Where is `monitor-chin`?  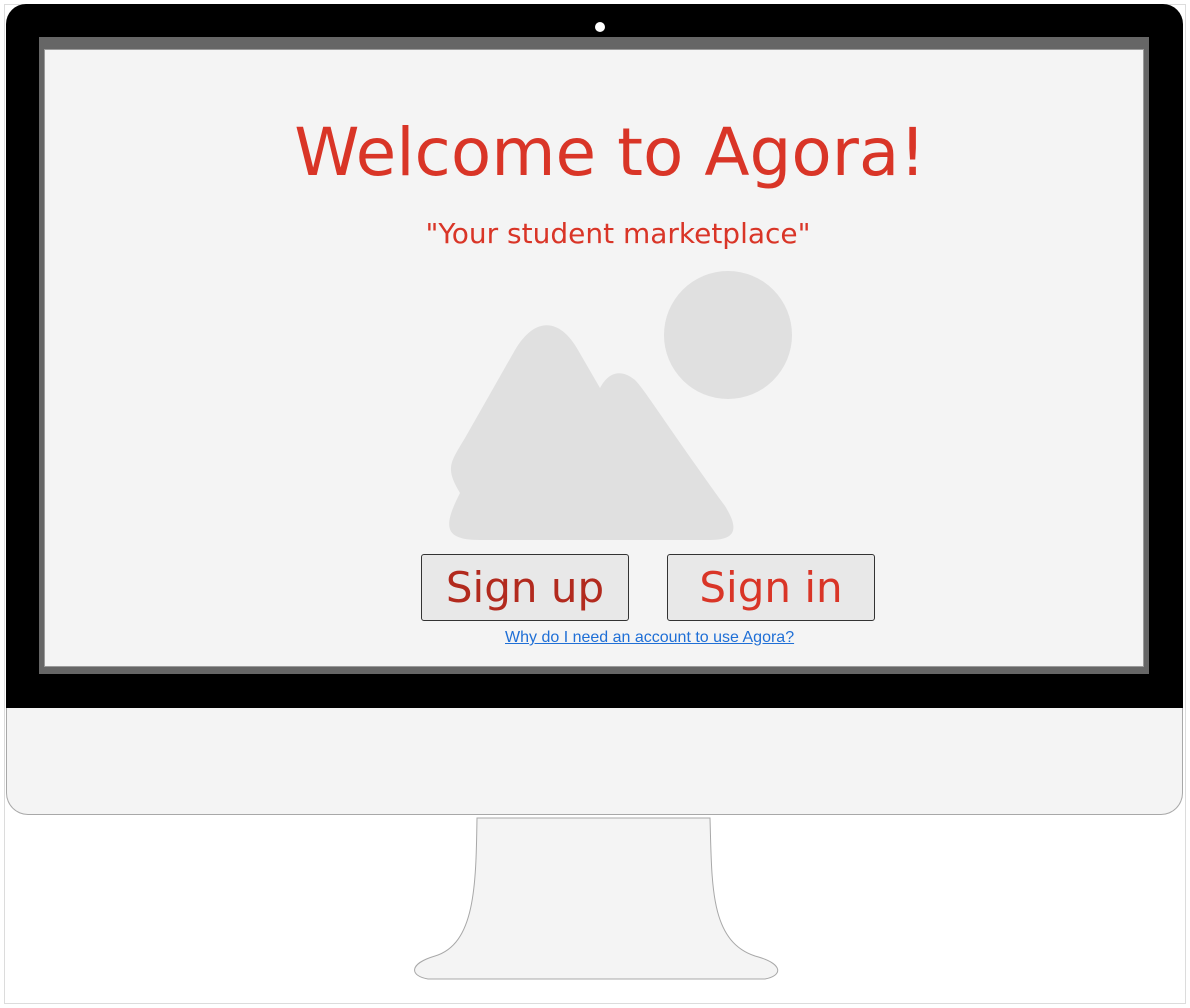
monitor-chin is located at coordinates (594, 761).